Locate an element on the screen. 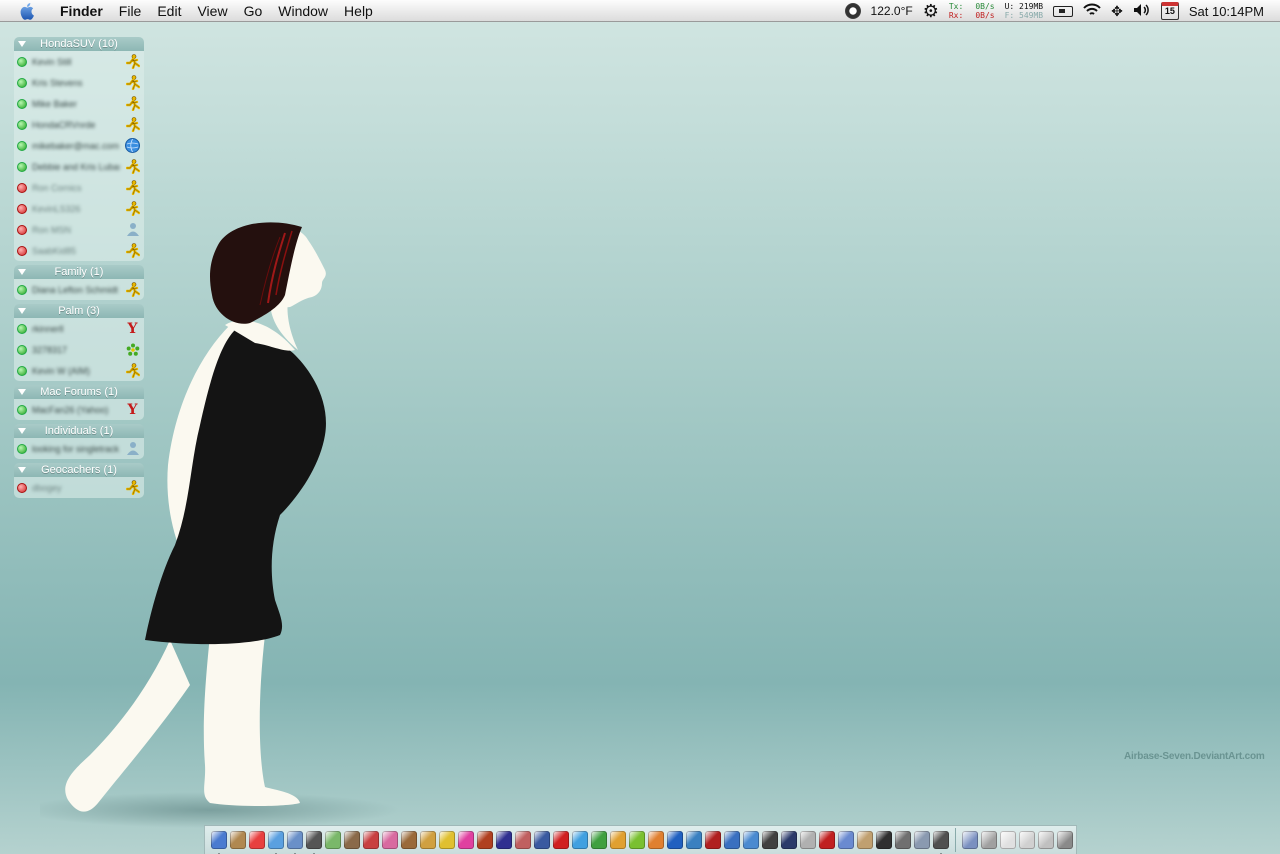 This screenshot has width=1280, height=854. scanner-icon is located at coordinates (922, 840).